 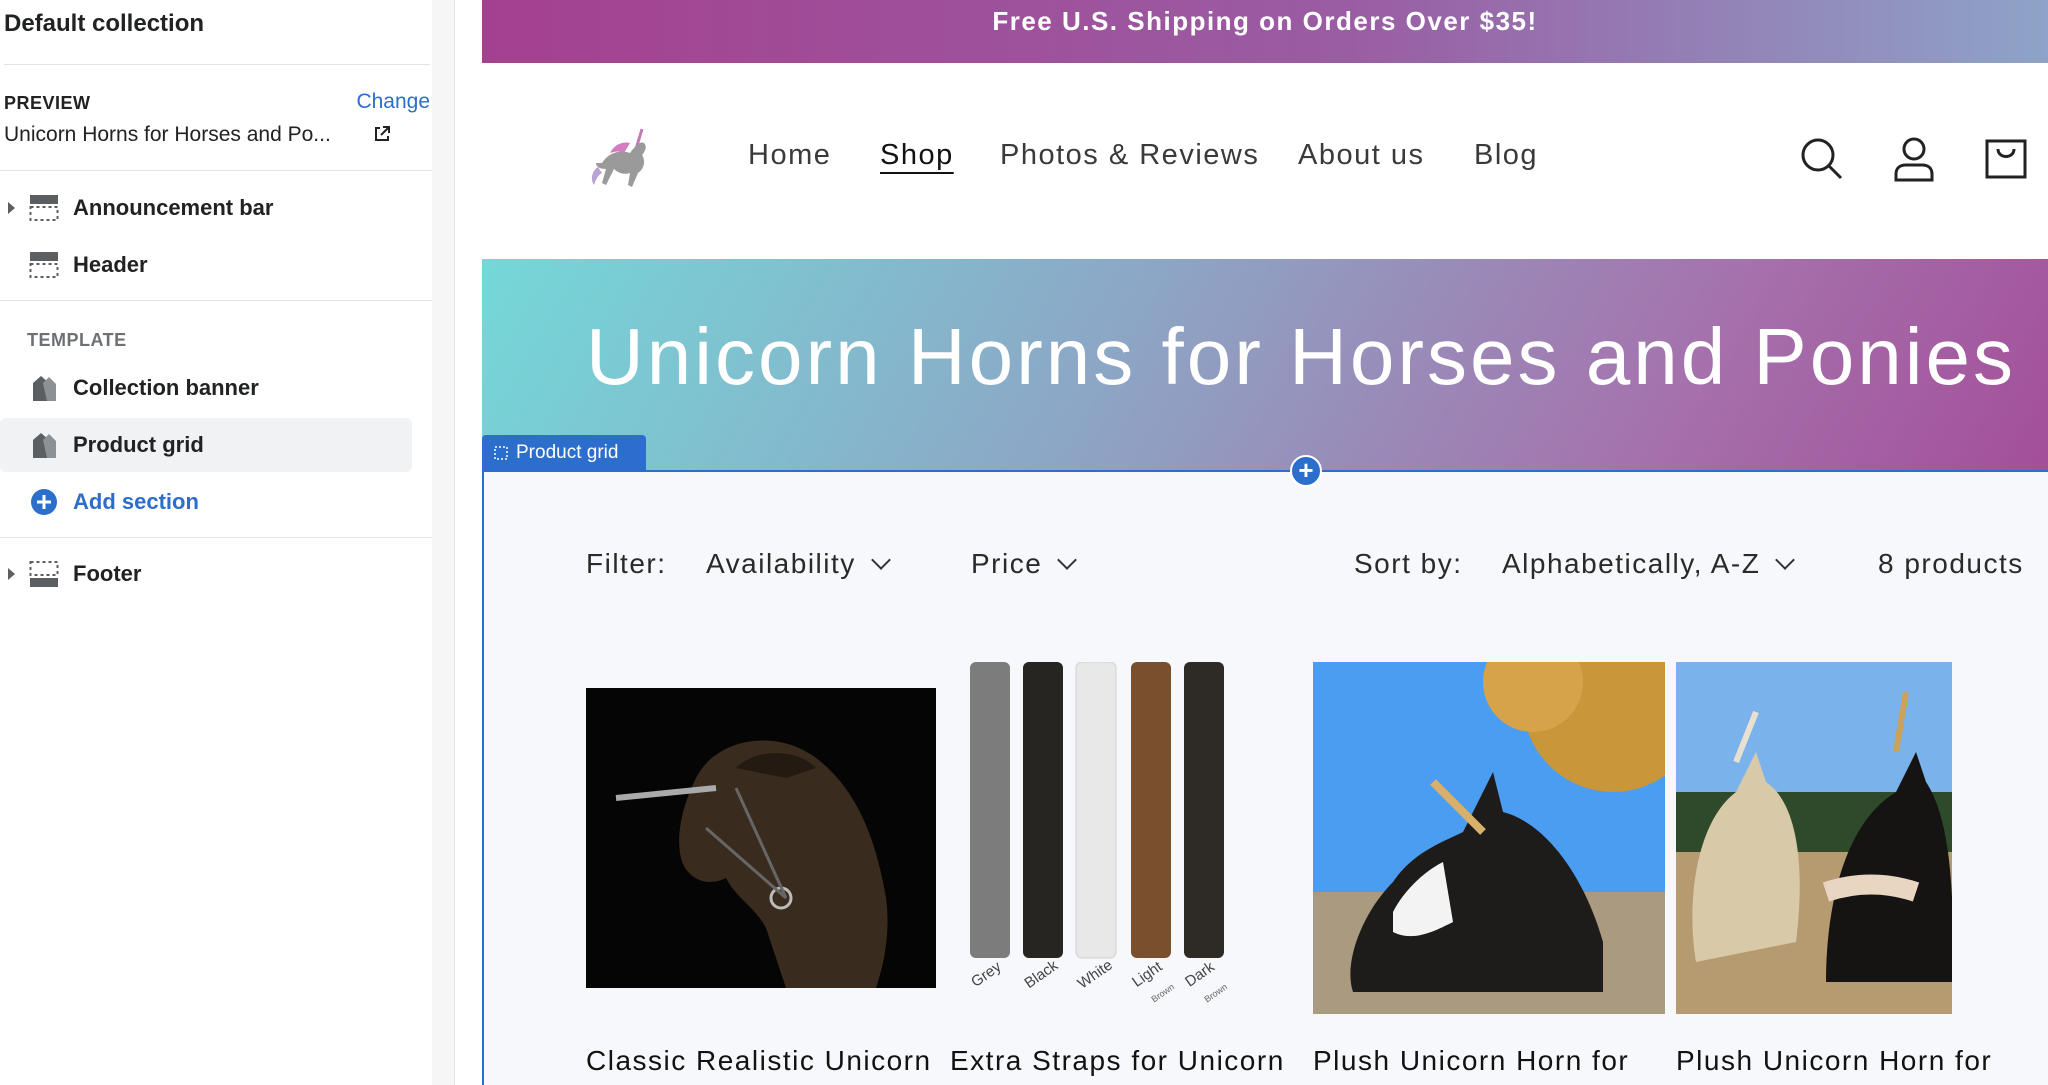 I want to click on external-link-icon, so click(x=382, y=134).